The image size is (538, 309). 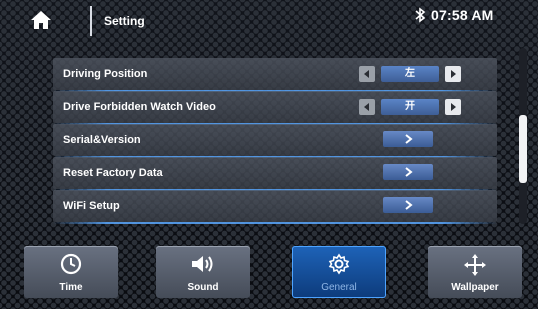 What do you see at coordinates (71, 287) in the screenshot?
I see `tab-label: Time` at bounding box center [71, 287].